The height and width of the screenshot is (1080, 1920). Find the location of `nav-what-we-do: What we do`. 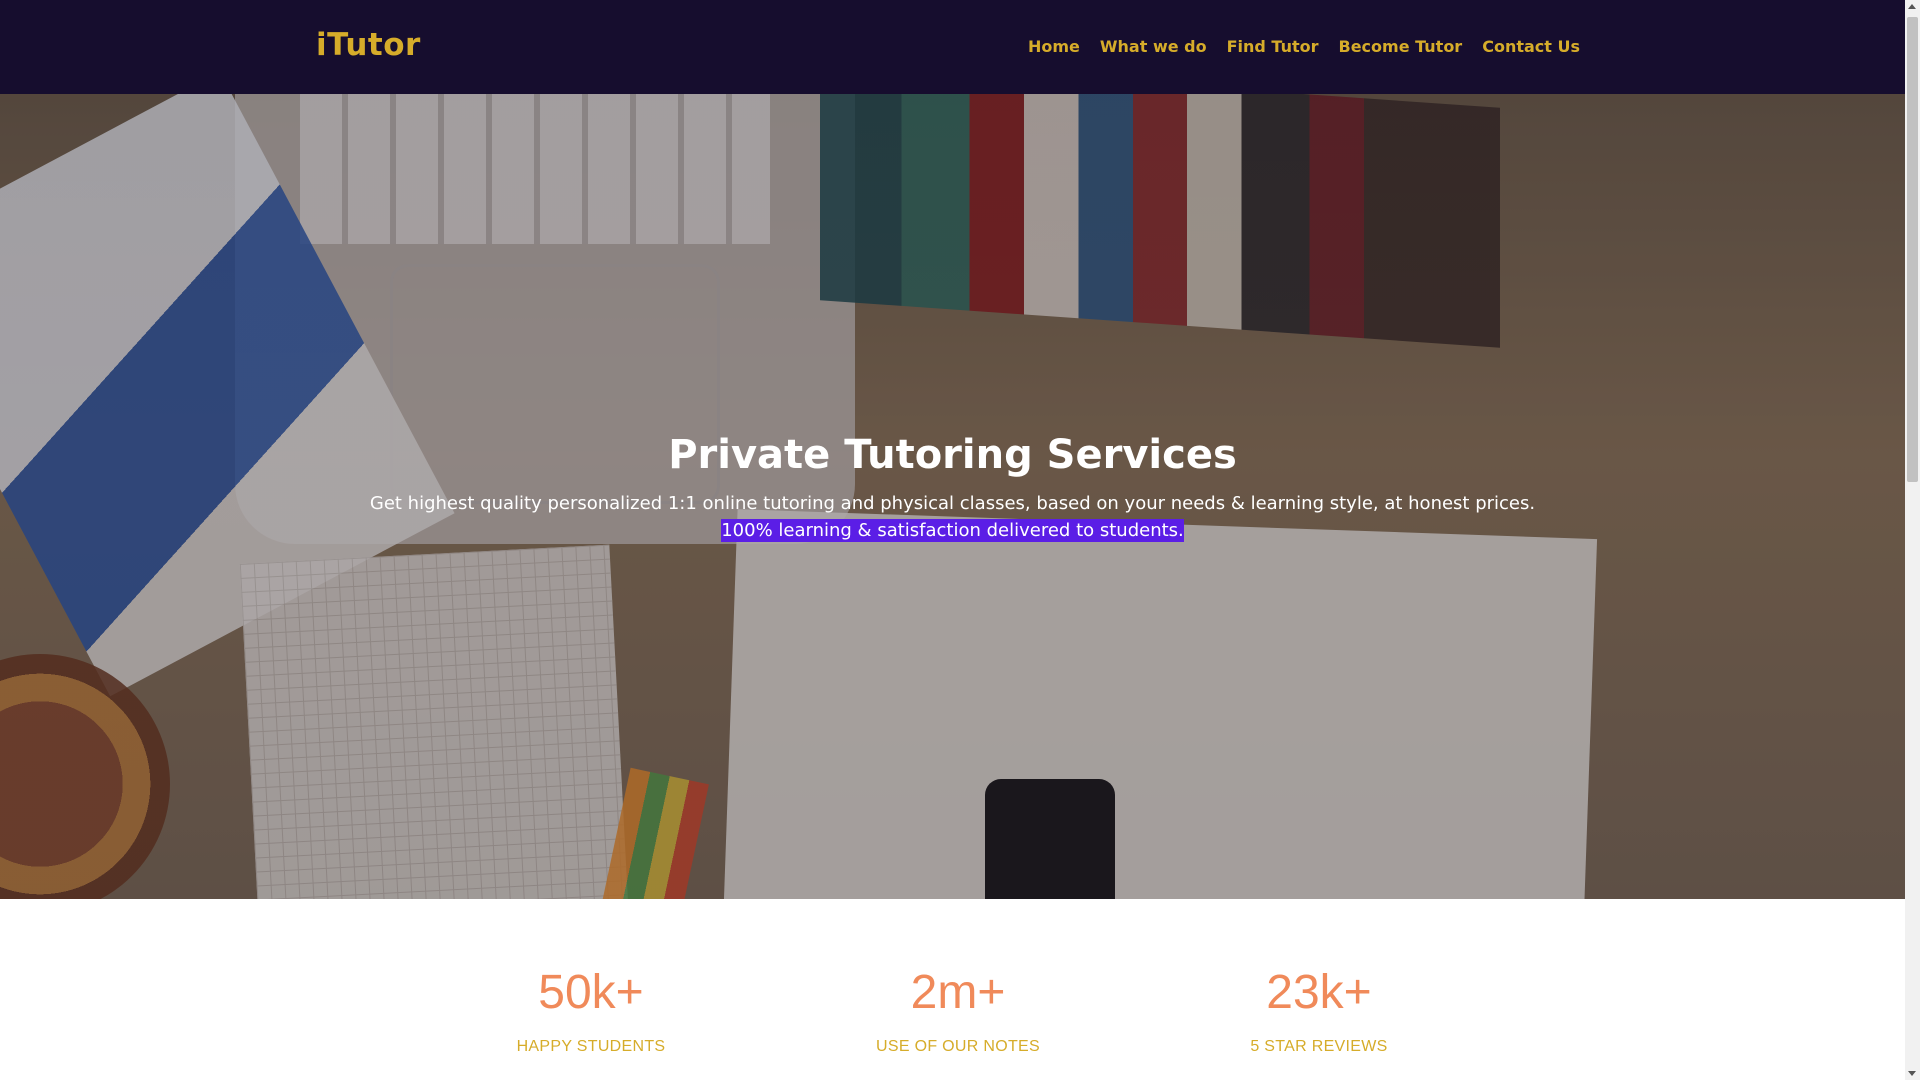

nav-what-we-do: What we do is located at coordinates (1153, 46).